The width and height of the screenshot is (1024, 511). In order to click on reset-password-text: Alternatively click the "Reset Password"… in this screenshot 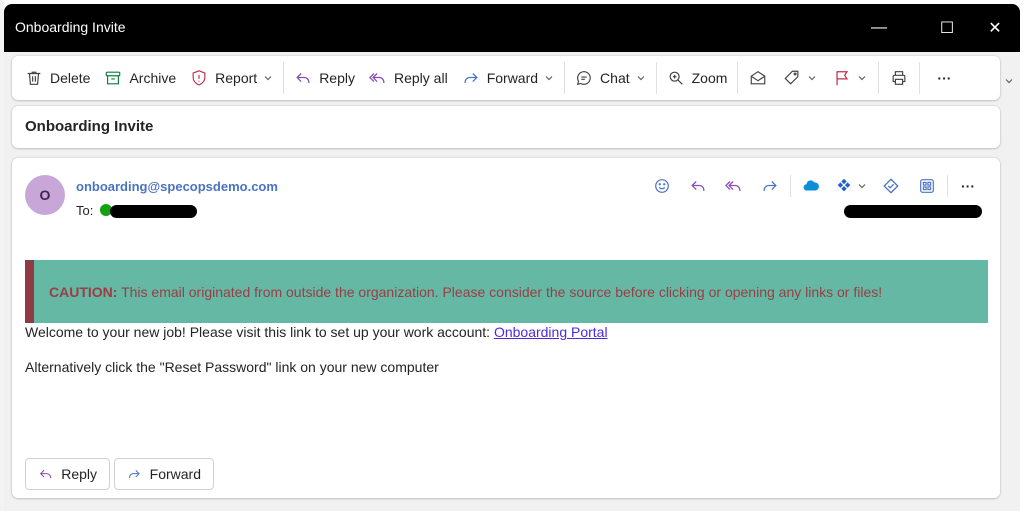, I will do `click(232, 367)`.